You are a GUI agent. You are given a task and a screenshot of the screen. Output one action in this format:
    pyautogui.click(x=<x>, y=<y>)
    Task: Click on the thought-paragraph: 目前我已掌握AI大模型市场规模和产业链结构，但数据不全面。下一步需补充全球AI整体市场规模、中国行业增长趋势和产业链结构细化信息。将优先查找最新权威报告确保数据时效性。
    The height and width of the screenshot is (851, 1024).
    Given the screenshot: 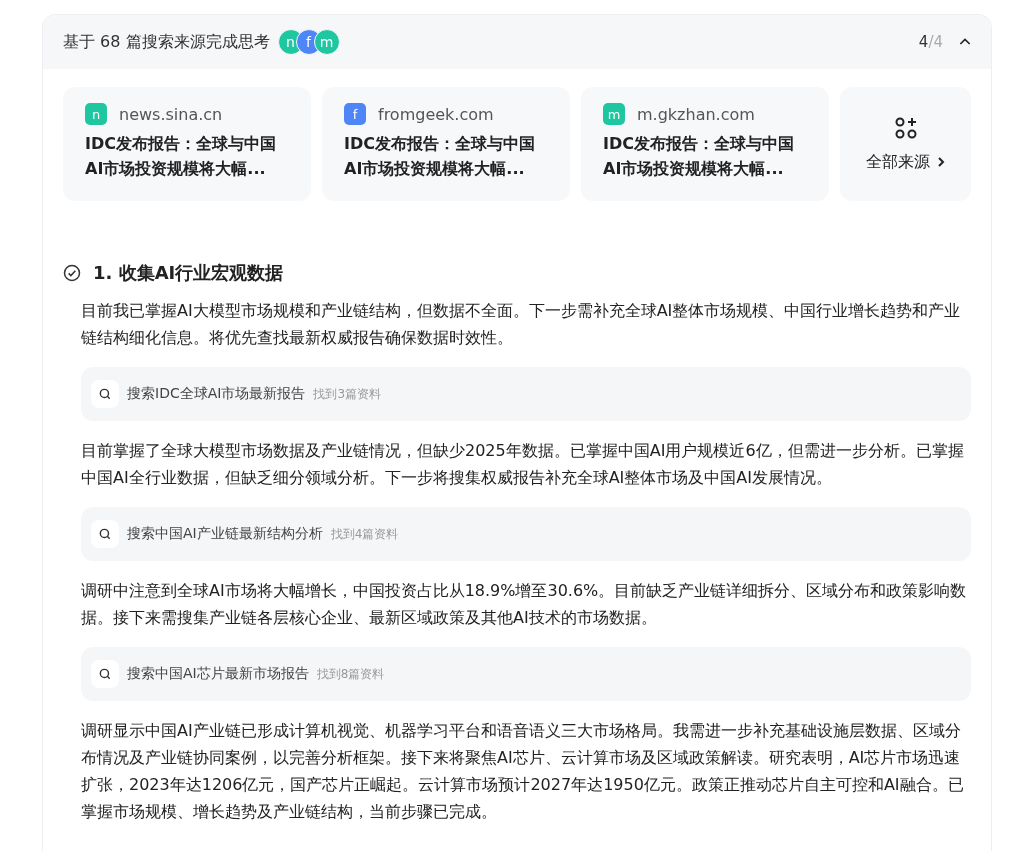 What is the action you would take?
    pyautogui.click(x=521, y=324)
    